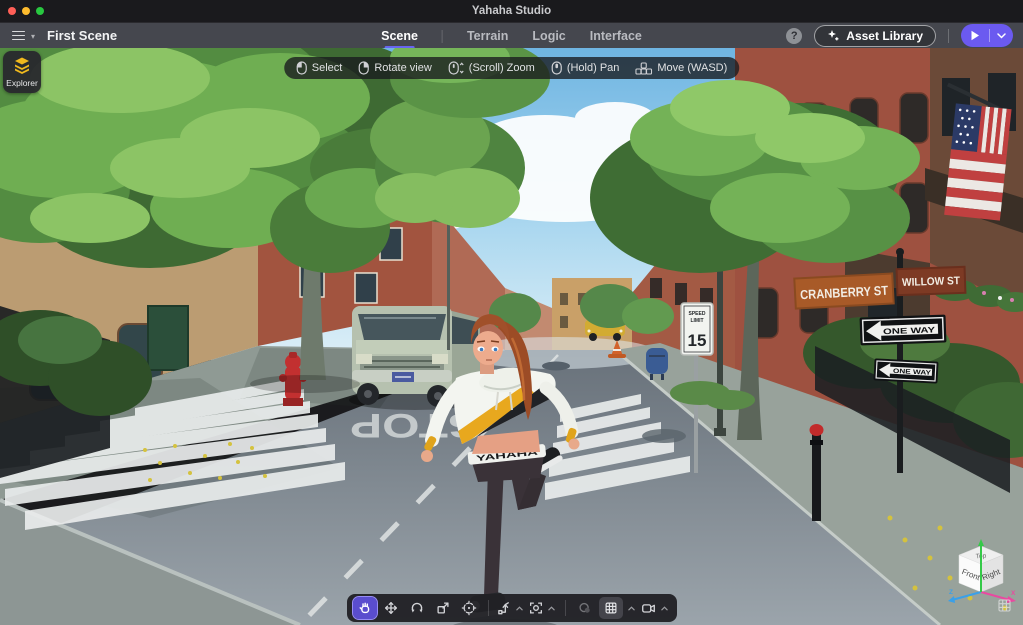  What do you see at coordinates (593, 68) in the screenshot?
I see `hint-pan-label: (Hold) Pan` at bounding box center [593, 68].